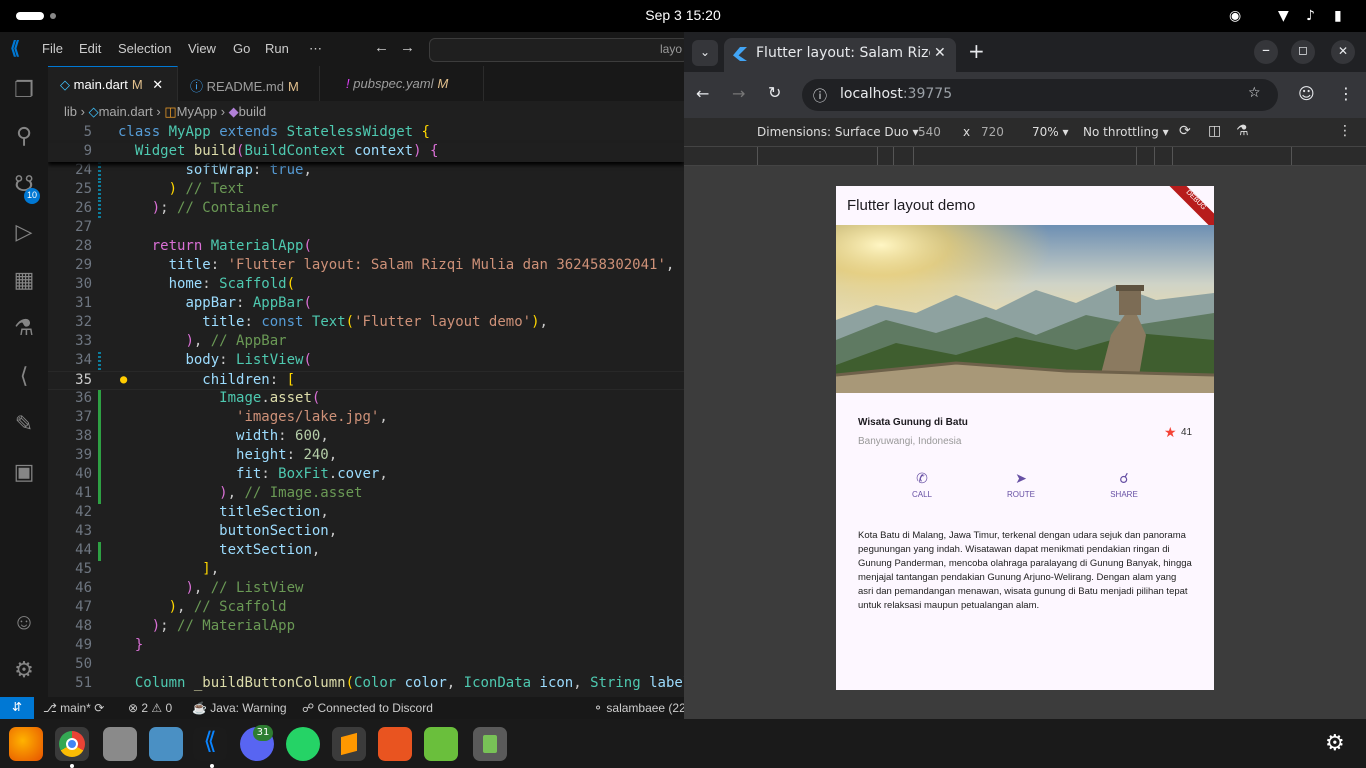 This screenshot has height=768, width=1366. Describe the element at coordinates (17, 708) in the screenshot. I see `remote-indicator-icon: ⇵` at that location.